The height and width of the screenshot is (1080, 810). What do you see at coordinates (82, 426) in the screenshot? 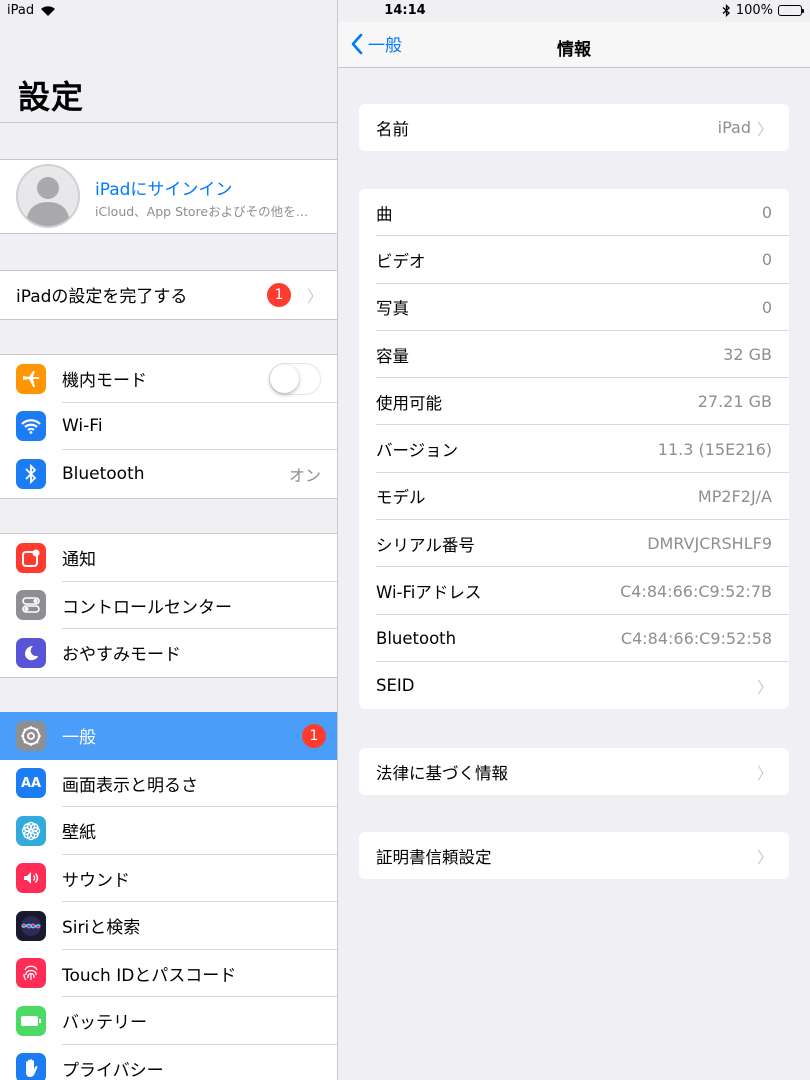
I see `sidebar-item-label: Wi-Fi` at bounding box center [82, 426].